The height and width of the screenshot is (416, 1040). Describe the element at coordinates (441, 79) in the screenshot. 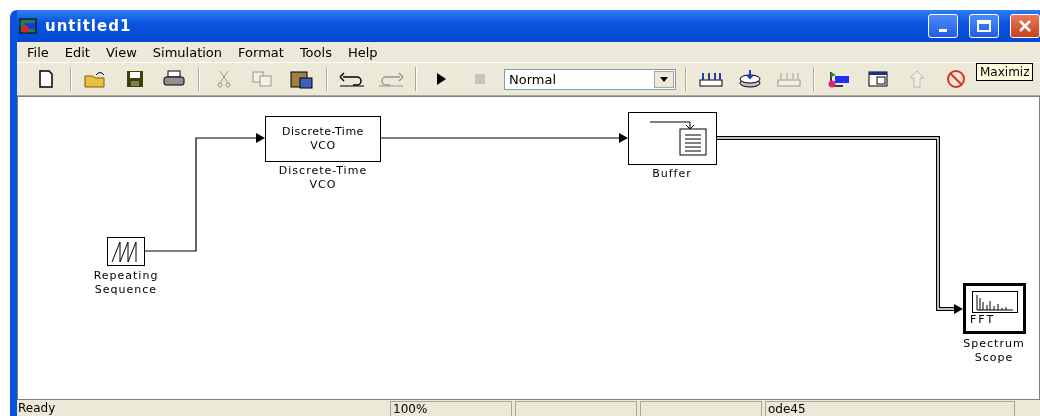

I see `play-icon` at that location.